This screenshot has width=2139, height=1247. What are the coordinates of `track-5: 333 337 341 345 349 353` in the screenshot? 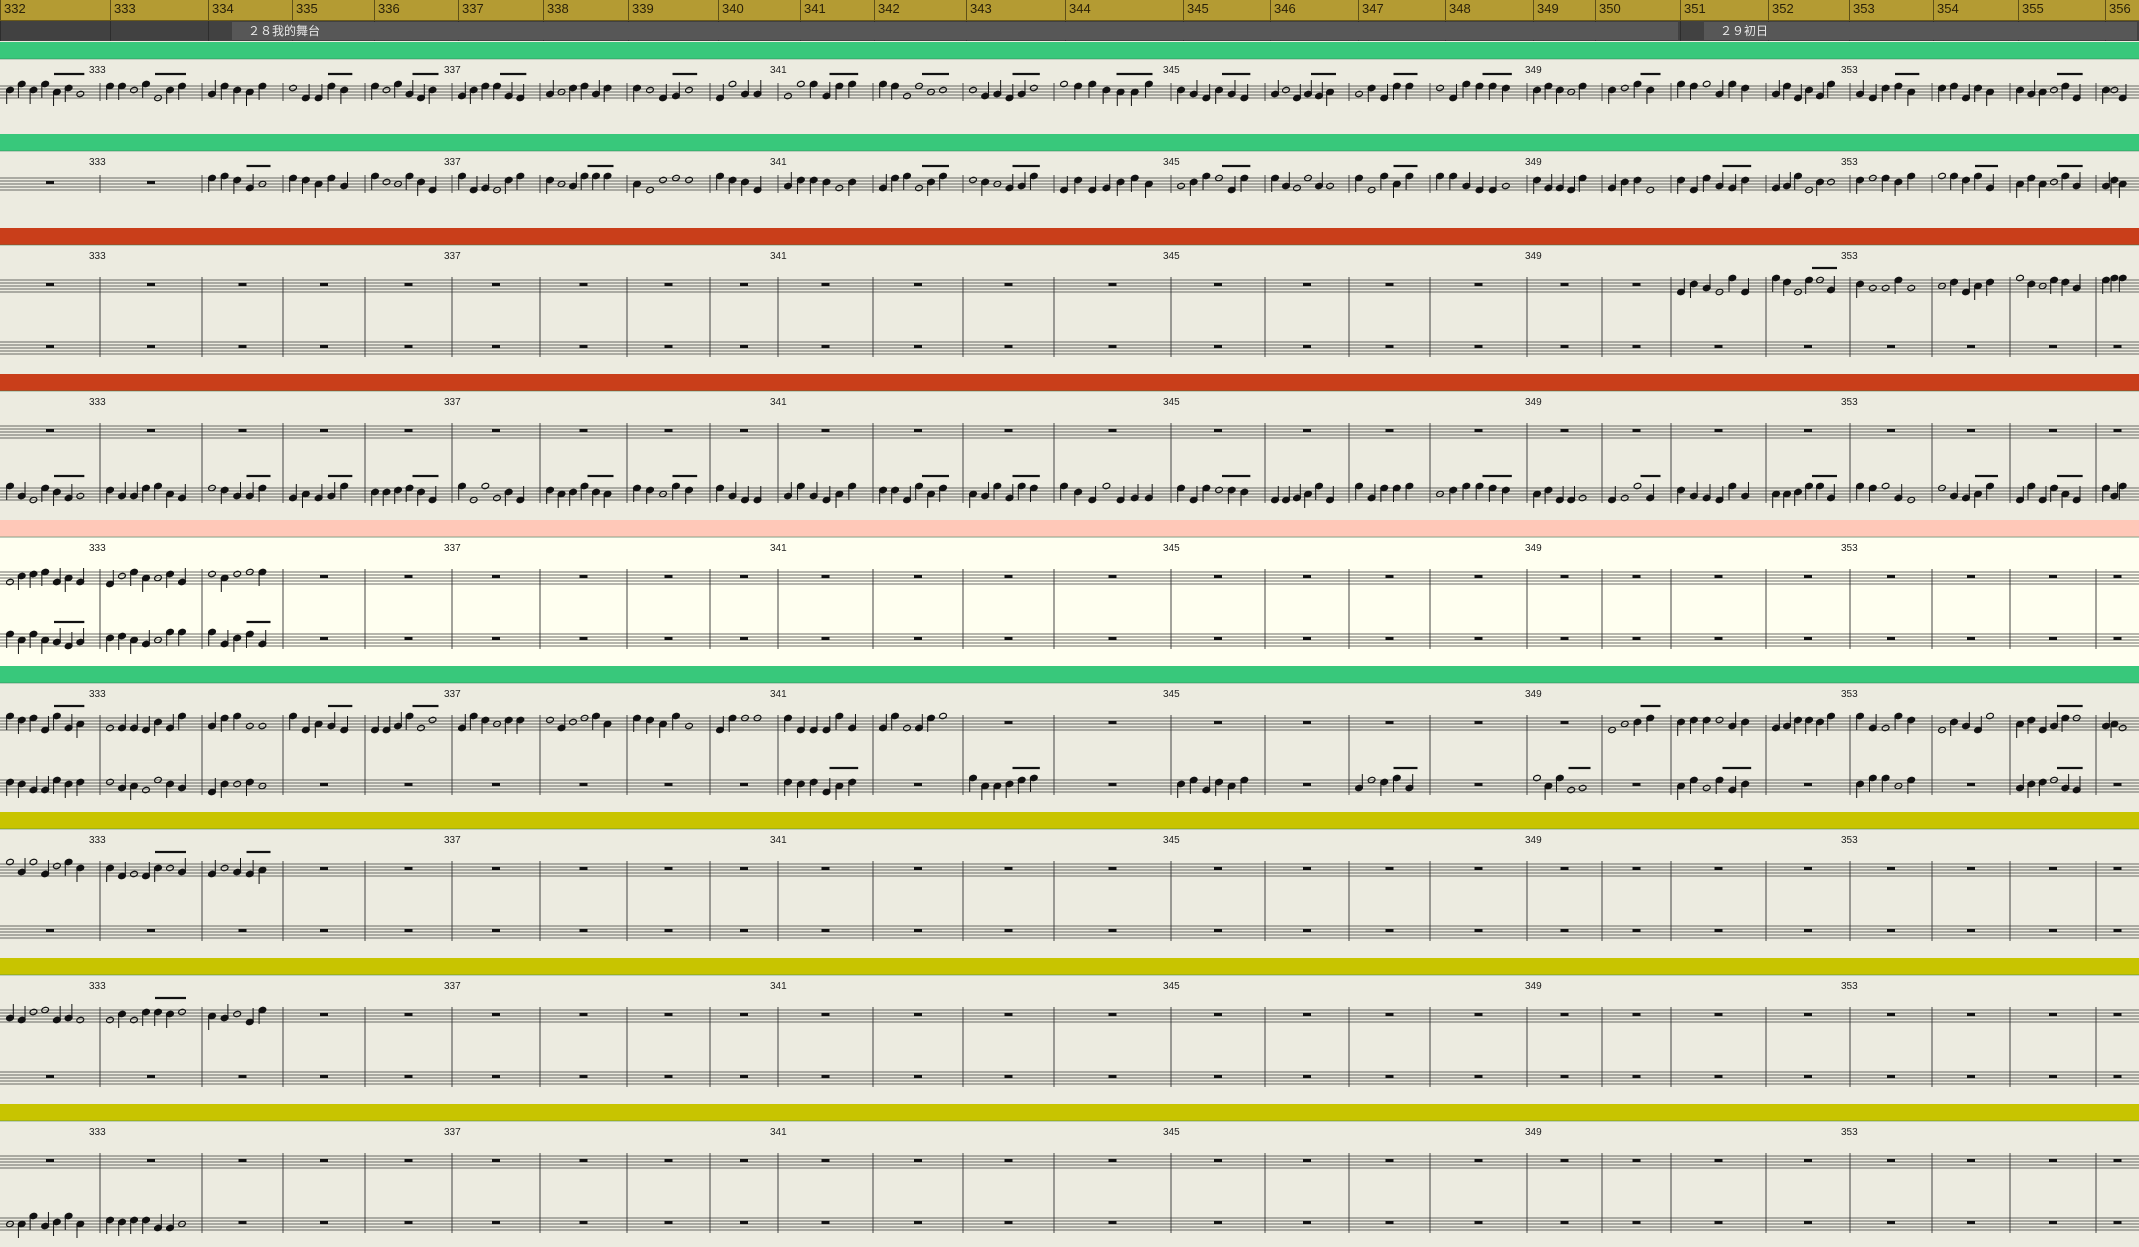 It's located at (1069, 593).